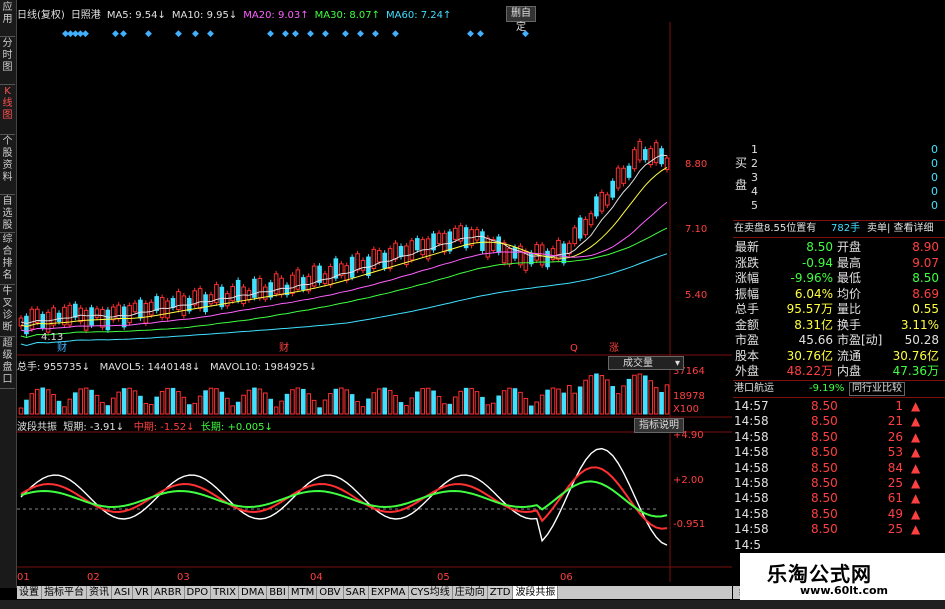 Image resolution: width=945 pixels, height=609 pixels. Describe the element at coordinates (895, 483) in the screenshot. I see `tick-qty: 25` at that location.